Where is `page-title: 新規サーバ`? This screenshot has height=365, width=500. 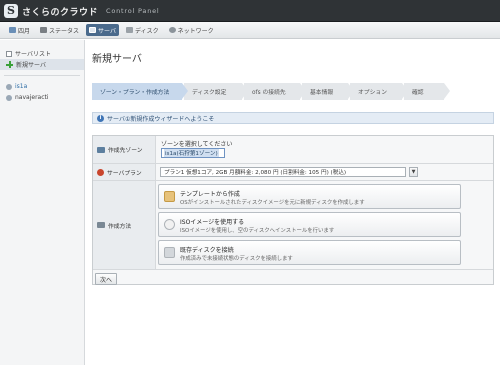
page-title: 新規サーバ is located at coordinates (117, 59).